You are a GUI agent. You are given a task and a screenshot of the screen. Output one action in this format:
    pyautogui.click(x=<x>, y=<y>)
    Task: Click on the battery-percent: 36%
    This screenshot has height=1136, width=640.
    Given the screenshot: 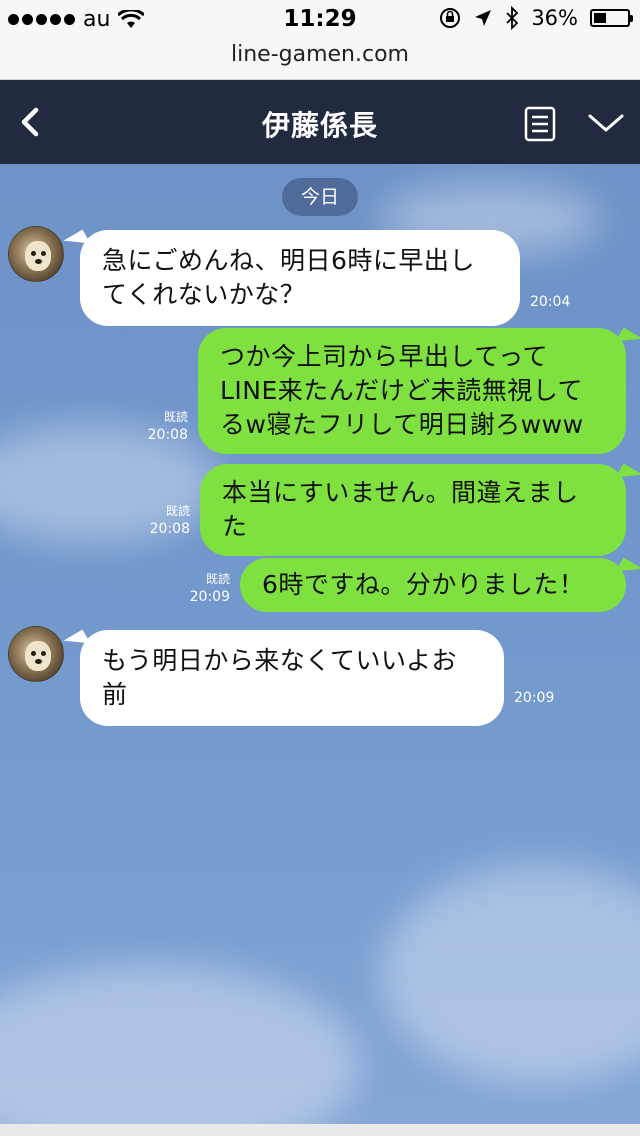 What is the action you would take?
    pyautogui.click(x=554, y=18)
    